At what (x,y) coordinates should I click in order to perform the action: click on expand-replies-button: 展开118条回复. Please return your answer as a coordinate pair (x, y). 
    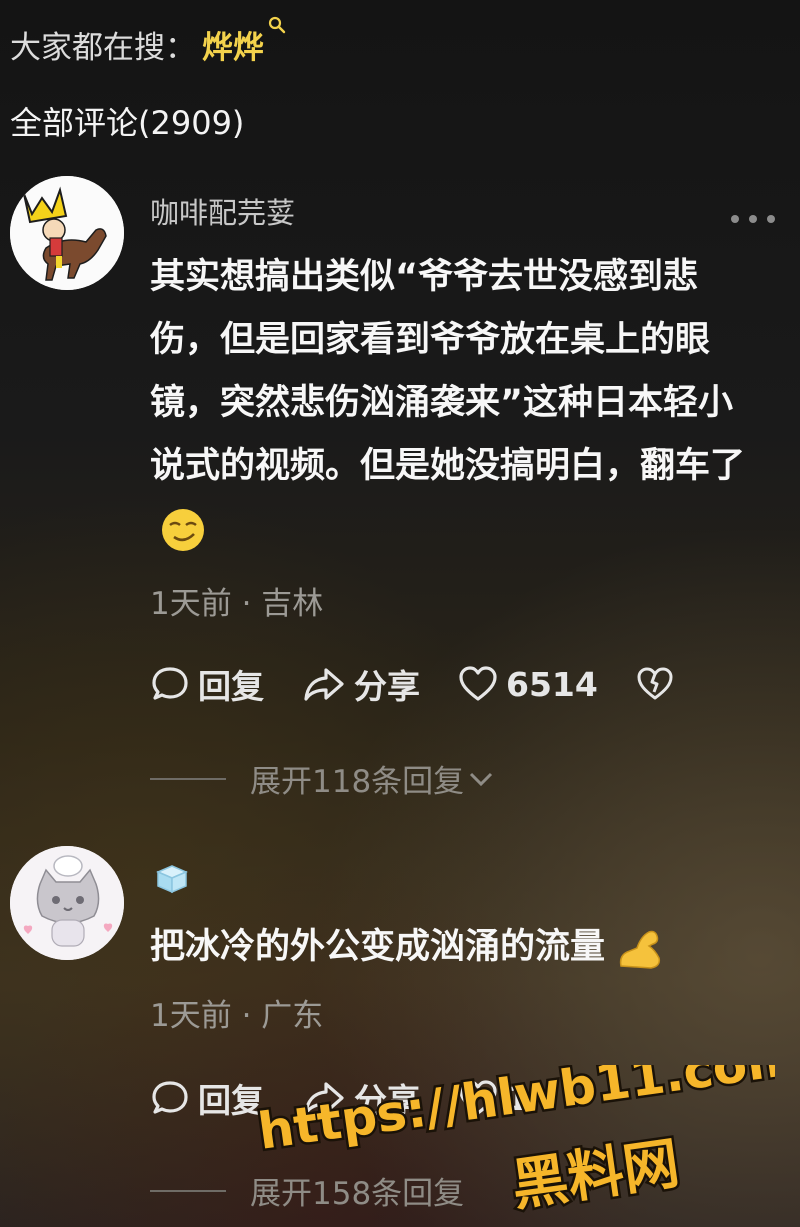
    Looking at the image, I should click on (322, 778).